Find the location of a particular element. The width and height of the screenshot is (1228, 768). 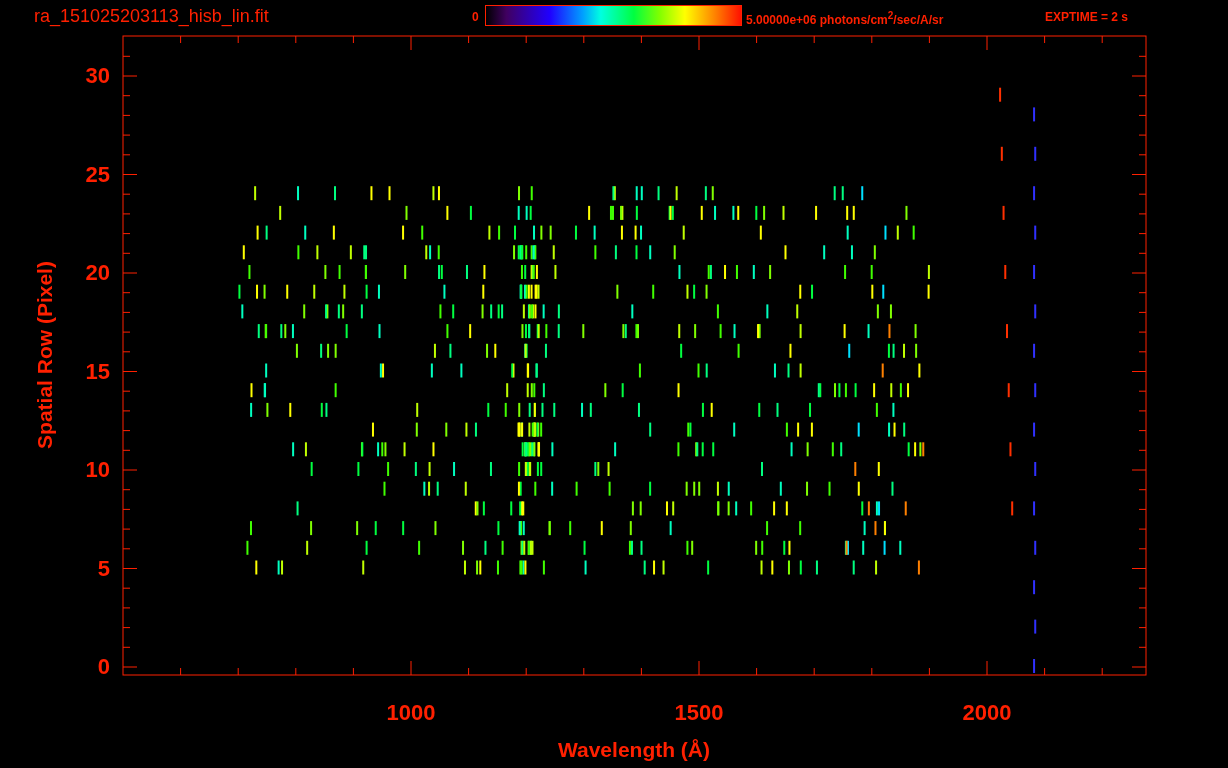

y-tick-label: 20 is located at coordinates (97, 273).